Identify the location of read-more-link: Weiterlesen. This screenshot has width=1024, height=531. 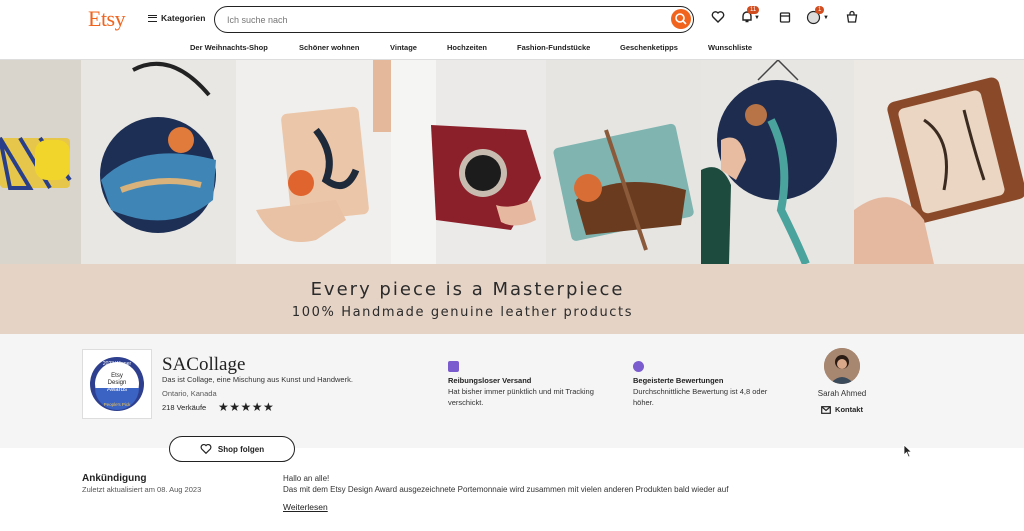
(305, 507).